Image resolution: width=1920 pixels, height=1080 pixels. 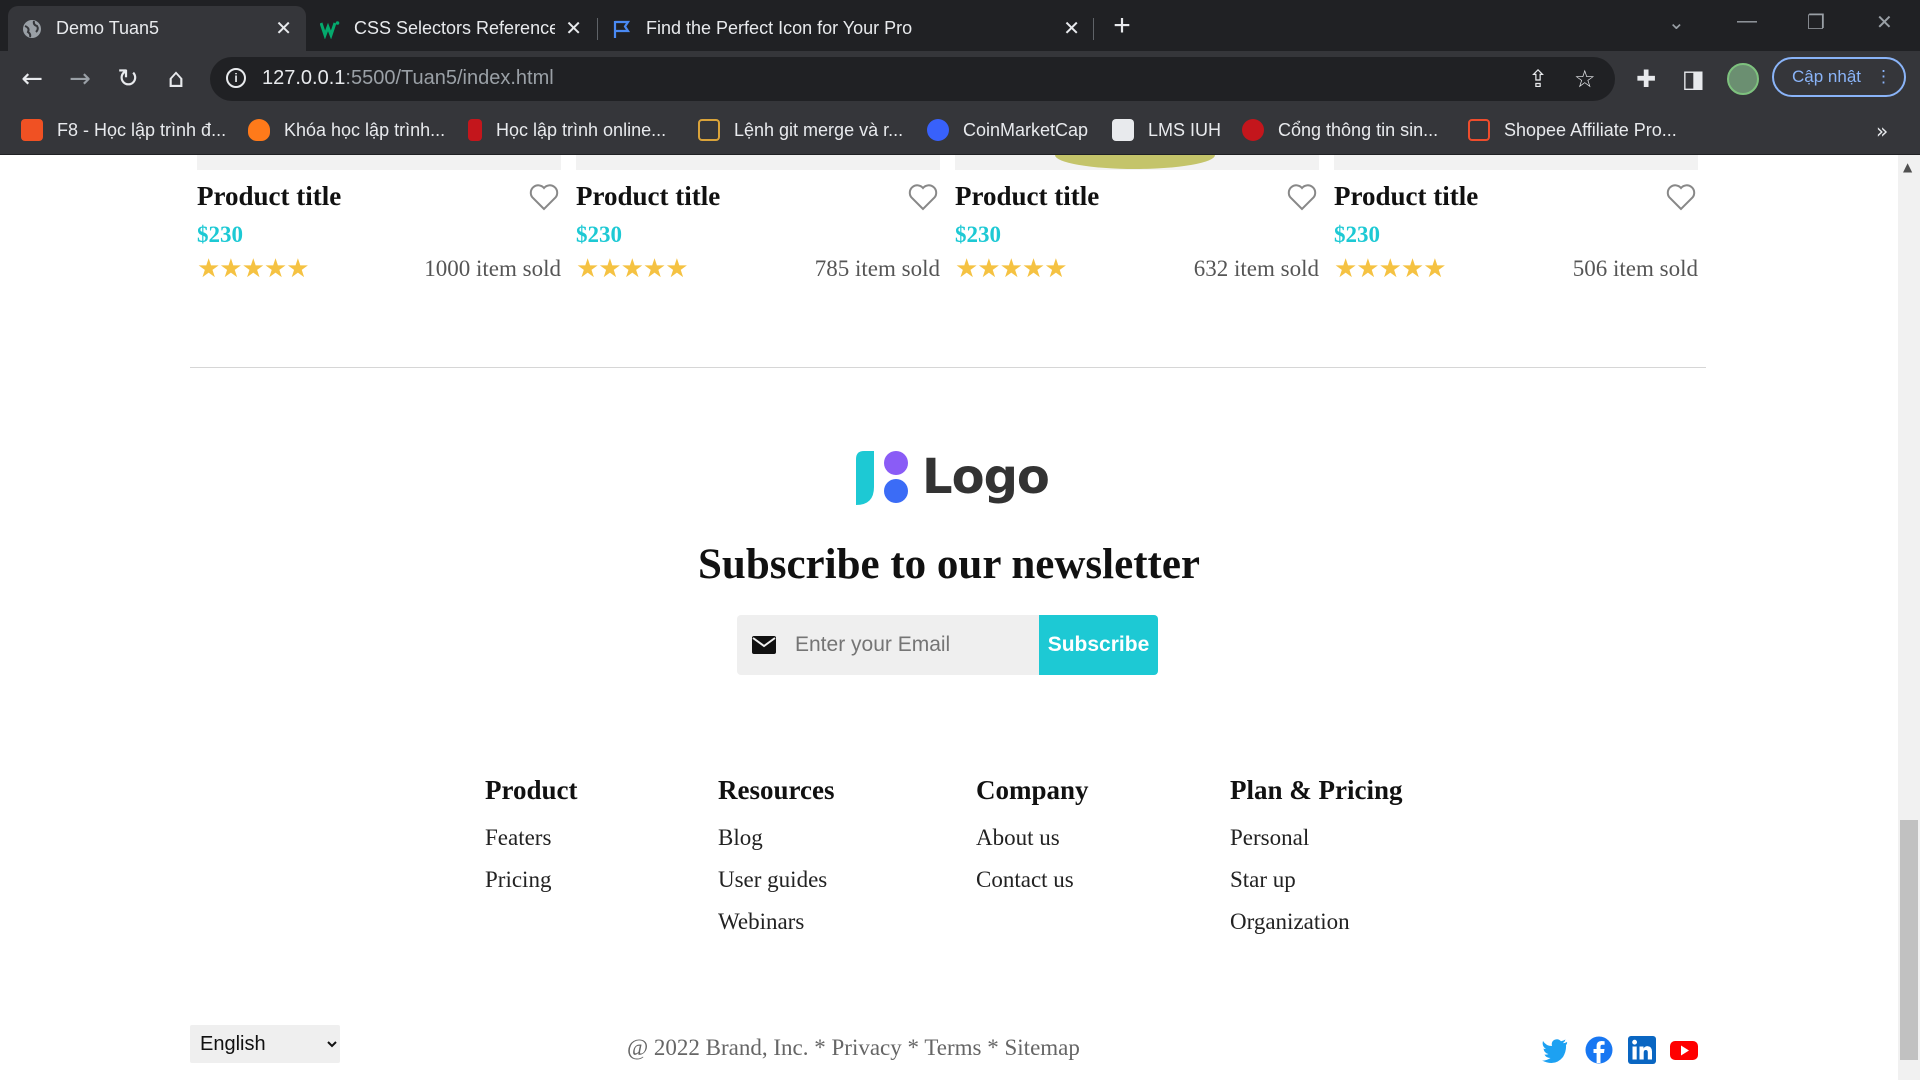 What do you see at coordinates (531, 790) in the screenshot?
I see `column-heading: Product` at bounding box center [531, 790].